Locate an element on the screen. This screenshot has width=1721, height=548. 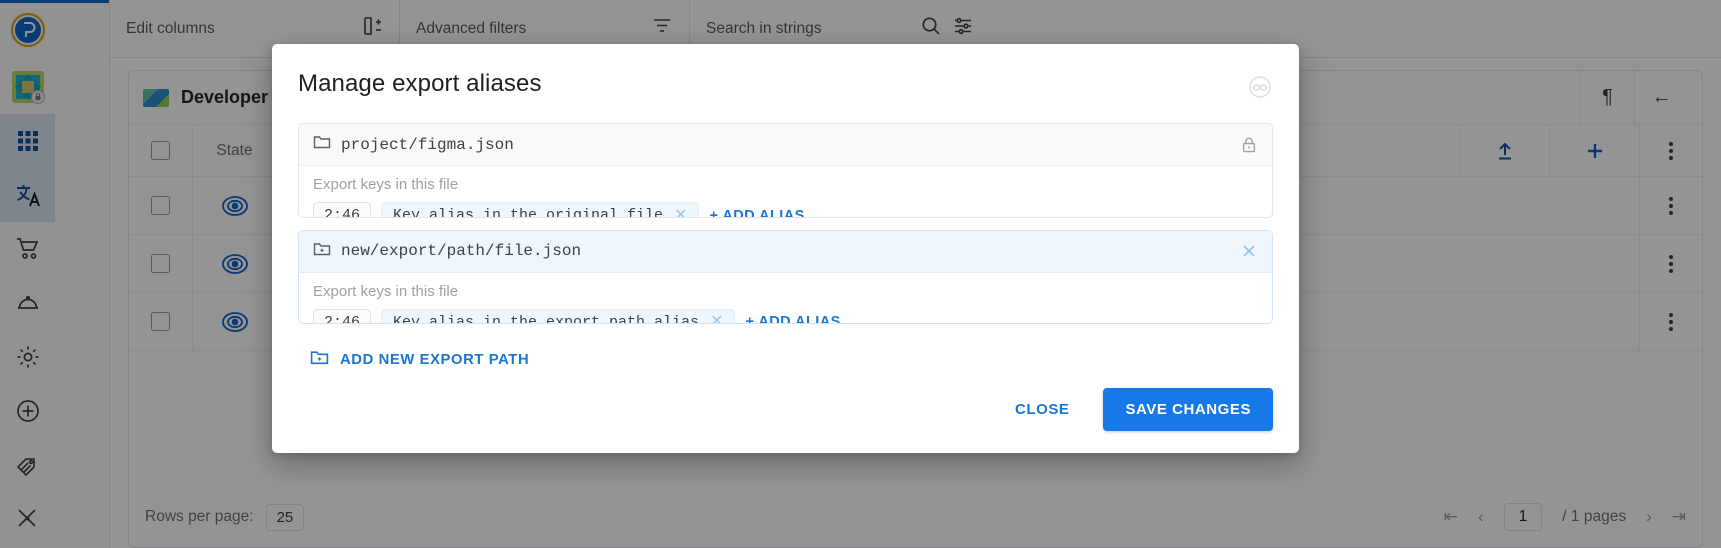
dialog-title: Manage export aliases is located at coordinates (420, 83).